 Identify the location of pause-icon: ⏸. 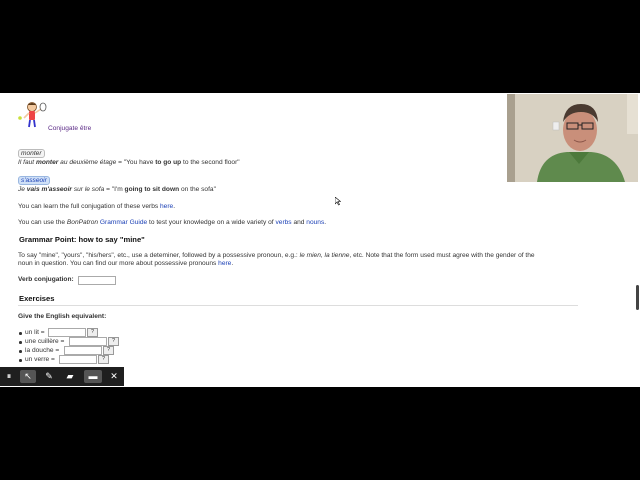
(9, 376).